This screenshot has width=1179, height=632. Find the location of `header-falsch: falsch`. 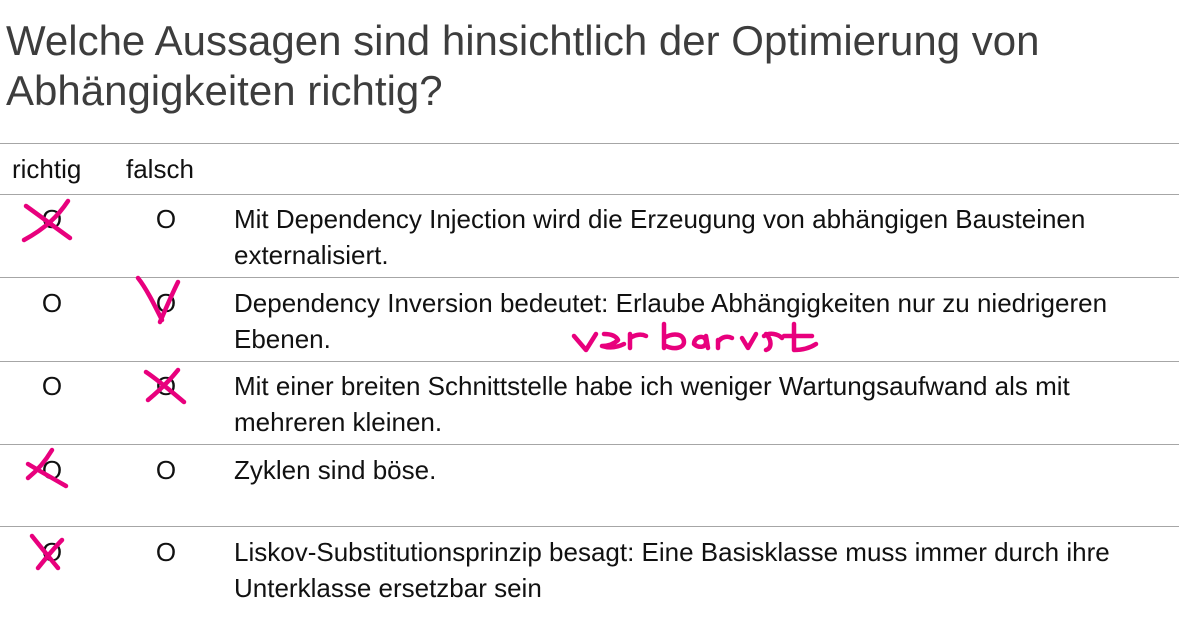

header-falsch: falsch is located at coordinates (160, 169).